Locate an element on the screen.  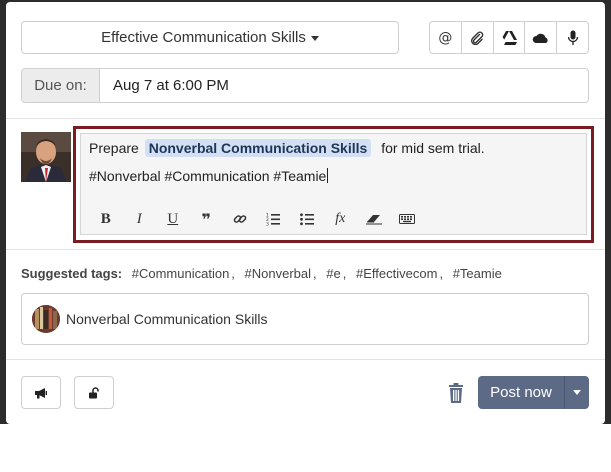
link-button is located at coordinates (240, 219).